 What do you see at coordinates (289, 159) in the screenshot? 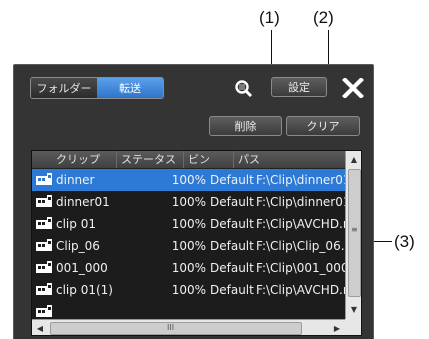
I see `column-header-path: パス` at bounding box center [289, 159].